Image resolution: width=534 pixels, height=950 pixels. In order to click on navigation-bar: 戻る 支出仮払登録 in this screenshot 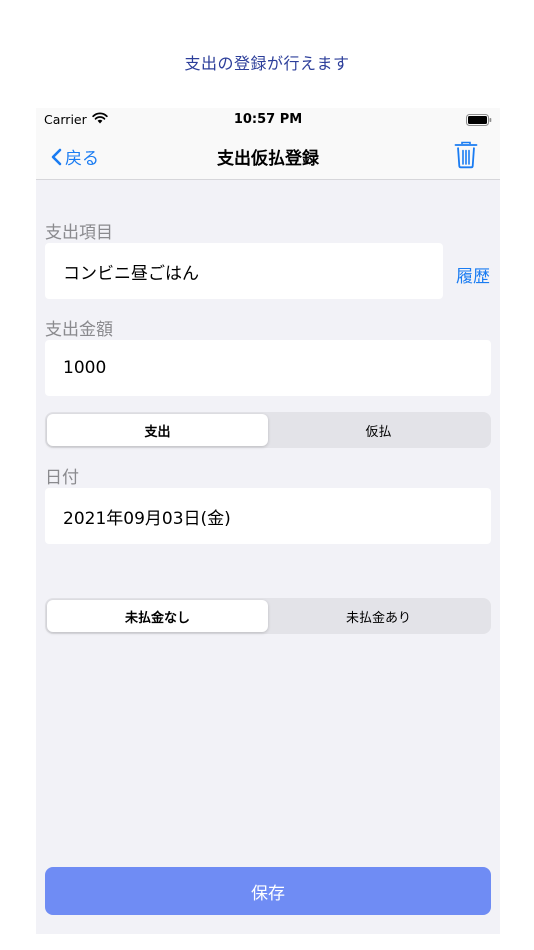, I will do `click(268, 156)`.